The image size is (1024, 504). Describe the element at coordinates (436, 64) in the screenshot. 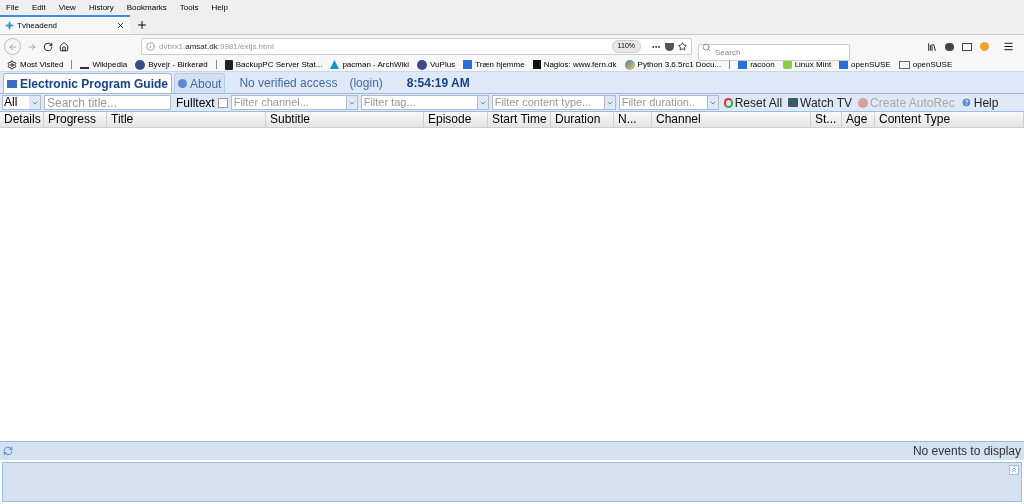

I see `bookmark-item: VuPlus` at that location.